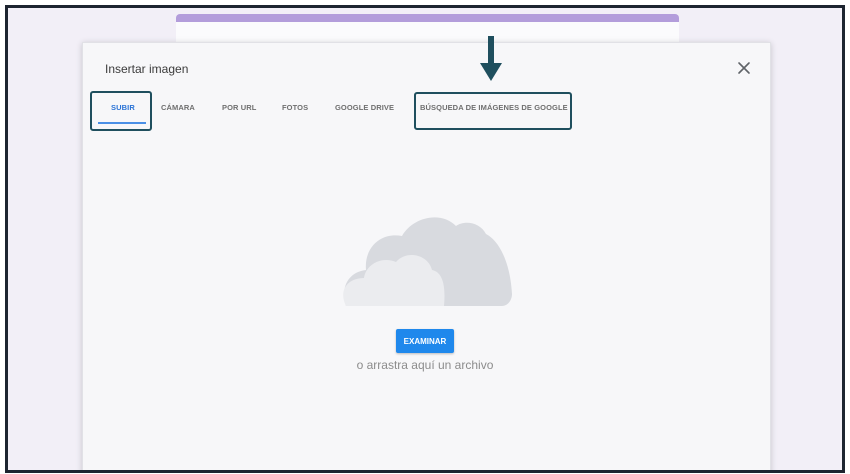 The width and height of the screenshot is (850, 474). Describe the element at coordinates (147, 69) in the screenshot. I see `dialog-title: Insertar imagen` at that location.